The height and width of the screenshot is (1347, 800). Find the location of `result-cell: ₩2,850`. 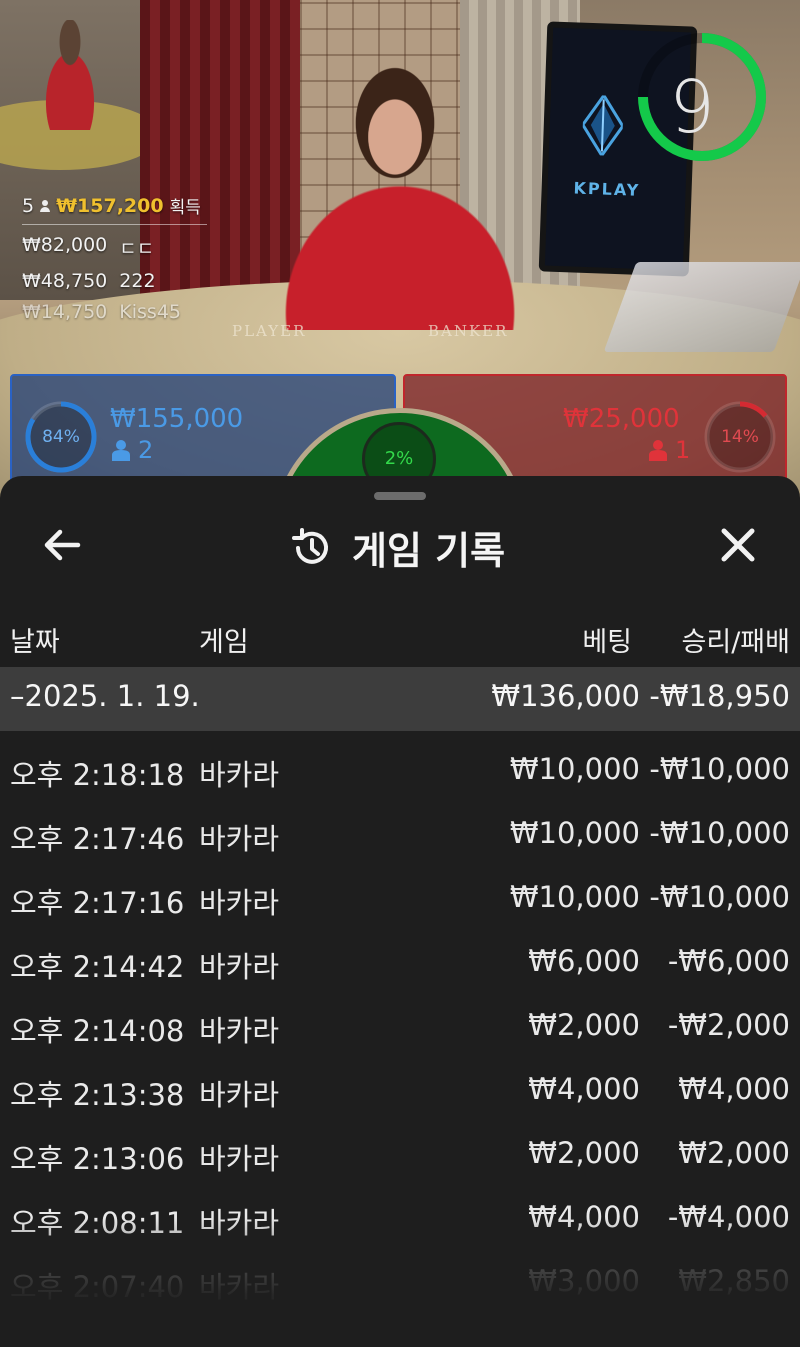

result-cell: ₩2,850 is located at coordinates (734, 1281).